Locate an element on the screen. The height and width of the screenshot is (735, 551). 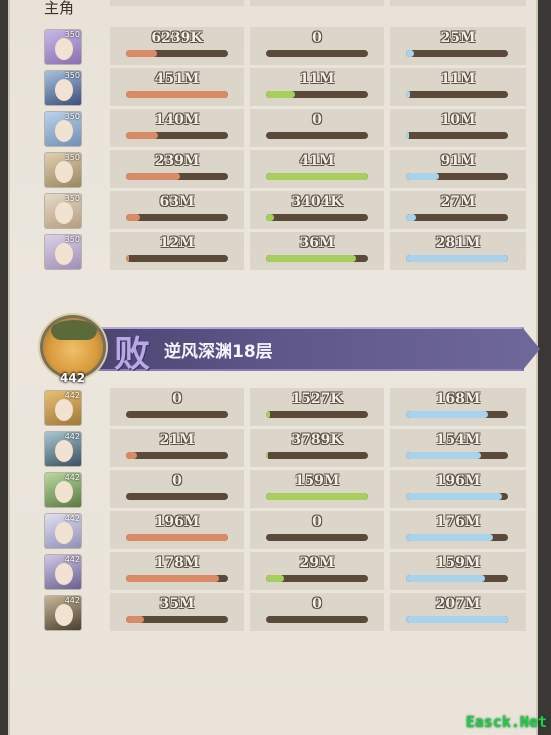
damage-cell: 140M is located at coordinates (177, 128).